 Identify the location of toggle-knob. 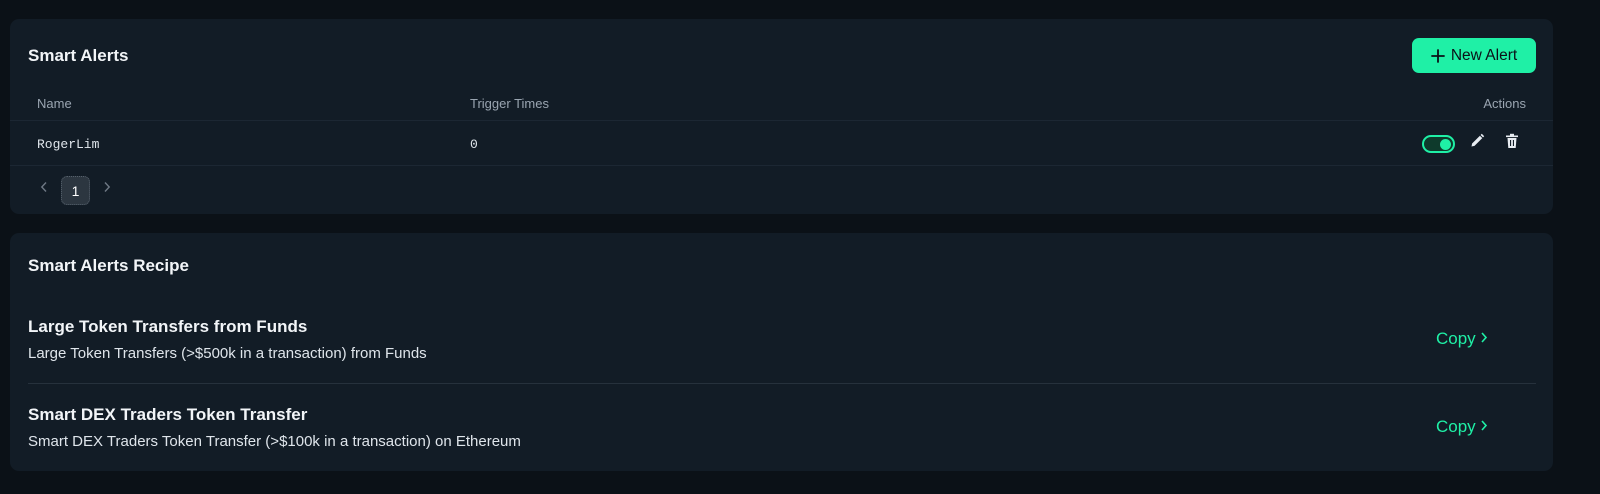
(1445, 144).